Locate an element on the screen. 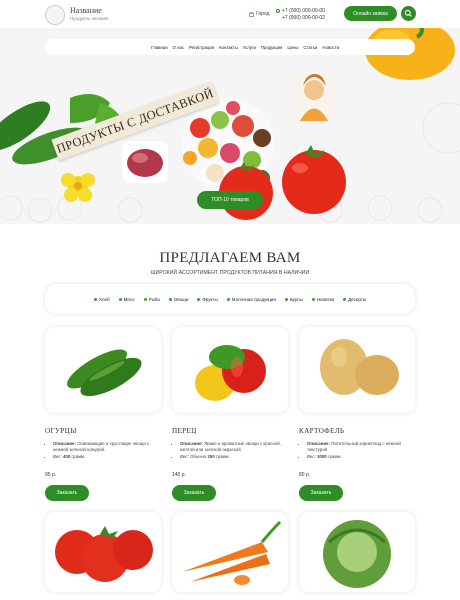 This screenshot has height=600, width=460. location-icon is located at coordinates (251, 14).